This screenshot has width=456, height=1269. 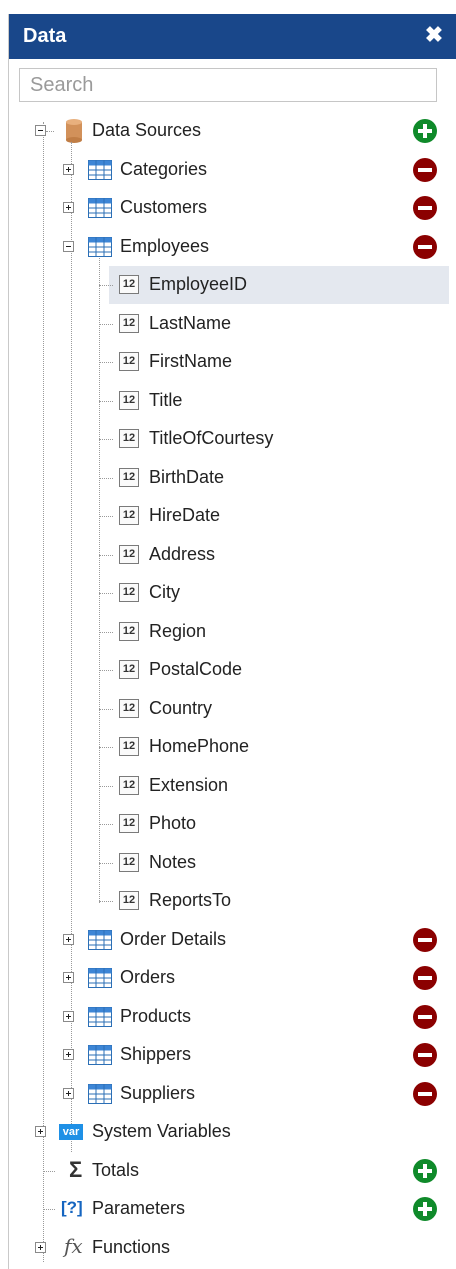 I want to click on tree-node-table-categories: Categories, so click(x=232, y=170).